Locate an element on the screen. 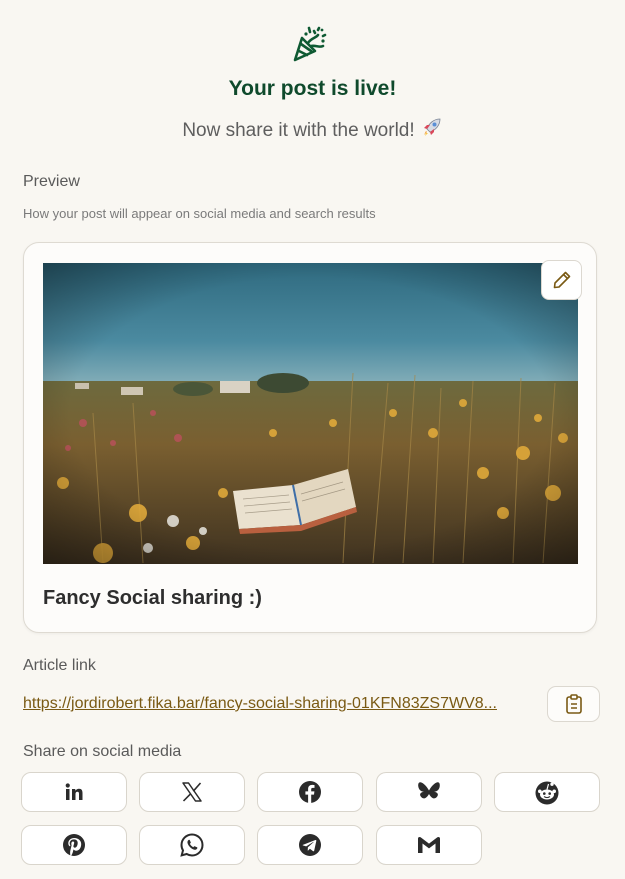 The width and height of the screenshot is (625, 879). copy-link-button is located at coordinates (573, 704).